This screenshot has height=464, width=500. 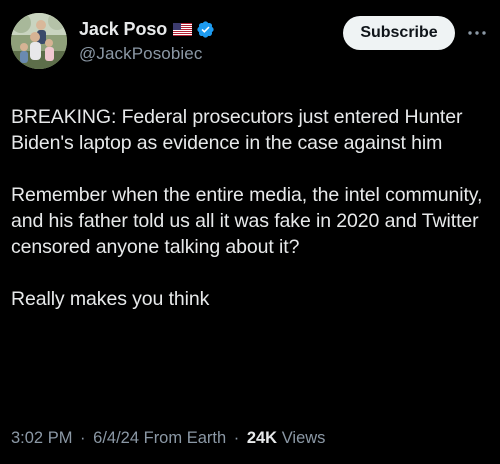 What do you see at coordinates (262, 438) in the screenshot?
I see `views-count: 24K` at bounding box center [262, 438].